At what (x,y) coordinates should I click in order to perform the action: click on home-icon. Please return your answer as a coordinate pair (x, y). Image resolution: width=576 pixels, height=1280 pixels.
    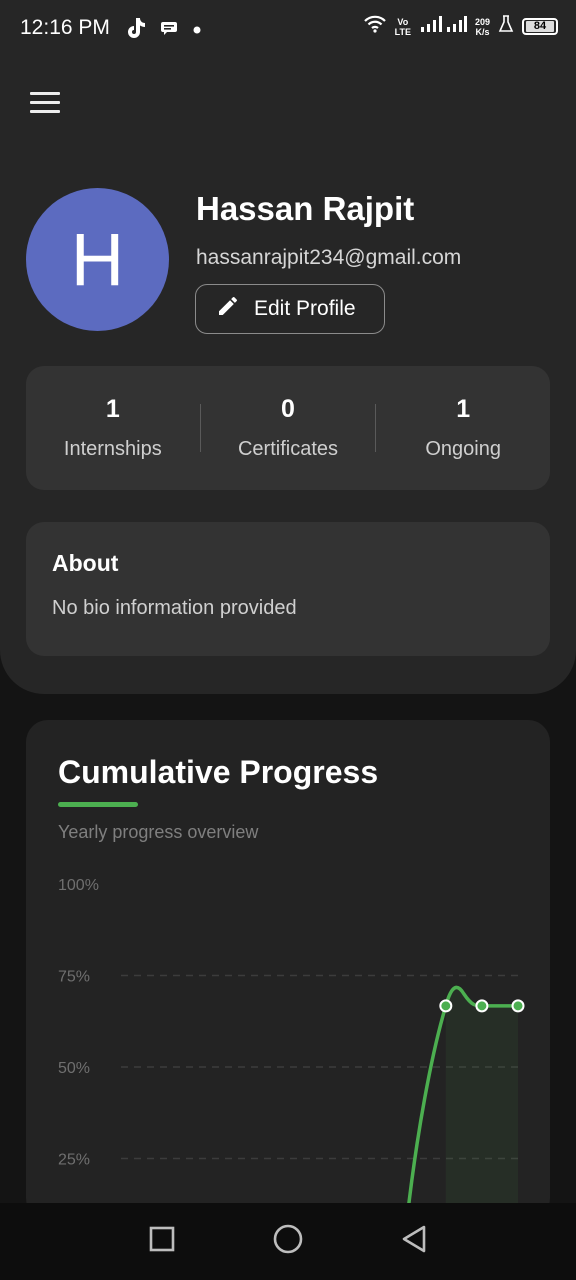
    Looking at the image, I should click on (288, 1241).